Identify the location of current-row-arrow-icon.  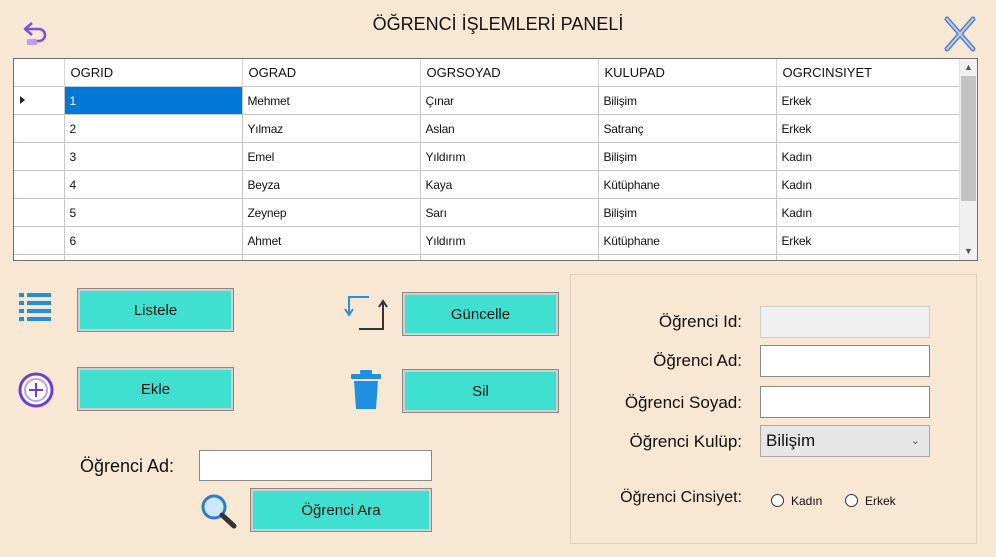
(22, 100).